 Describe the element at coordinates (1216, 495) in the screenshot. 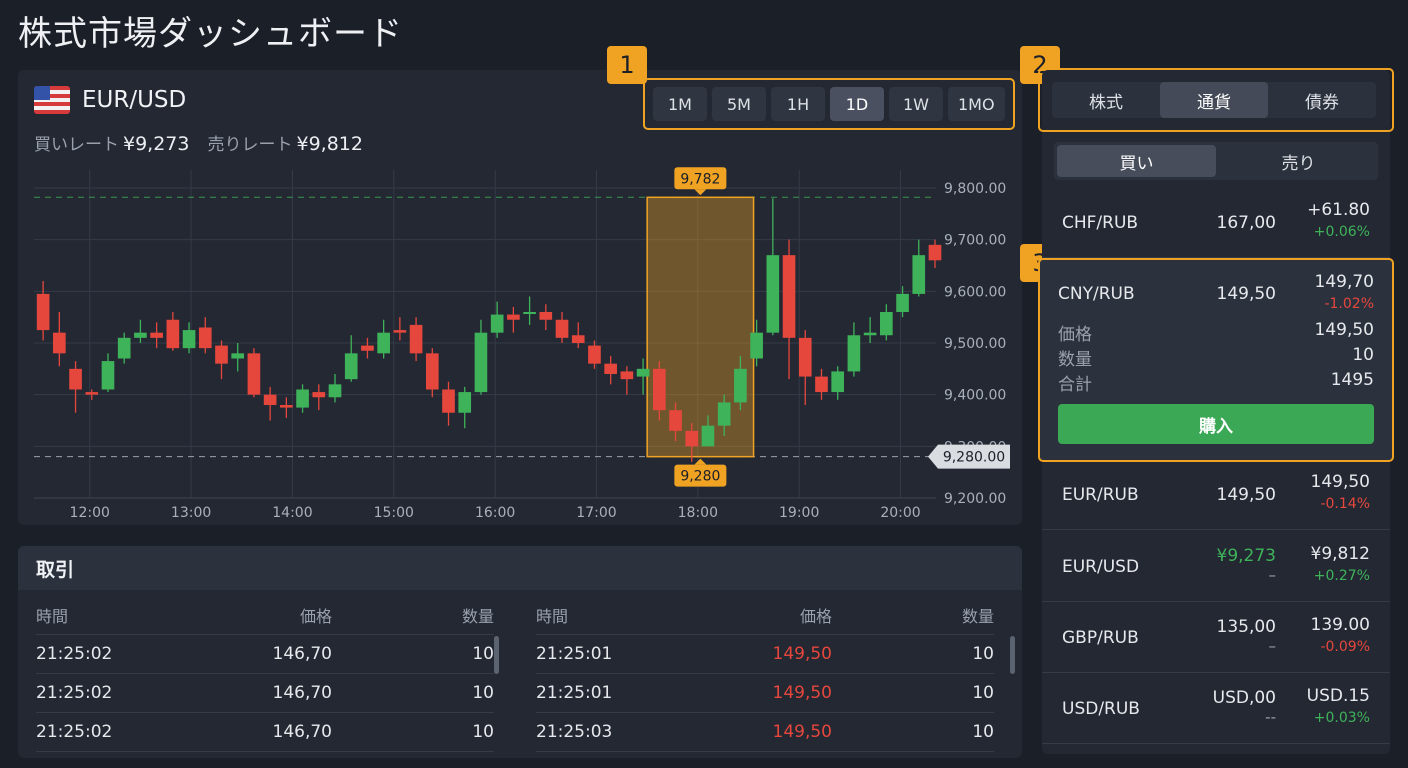

I see `quote-row: EUR/RUB 149,50 149,50 -0.14%` at that location.